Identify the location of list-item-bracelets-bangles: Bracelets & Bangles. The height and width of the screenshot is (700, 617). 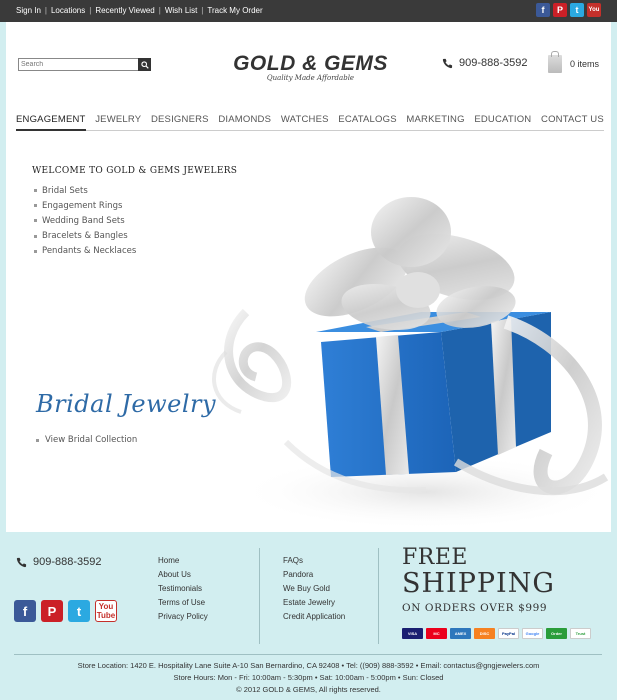
(85, 236).